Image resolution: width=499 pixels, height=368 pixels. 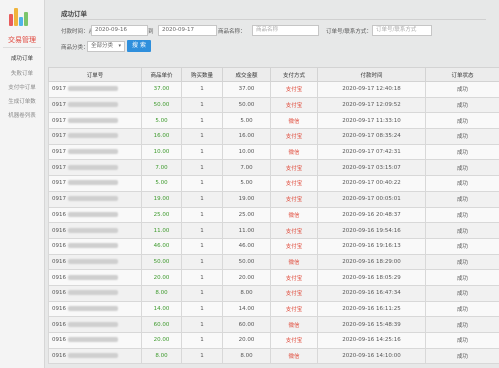 I want to click on title-divider, so click(x=273, y=19).